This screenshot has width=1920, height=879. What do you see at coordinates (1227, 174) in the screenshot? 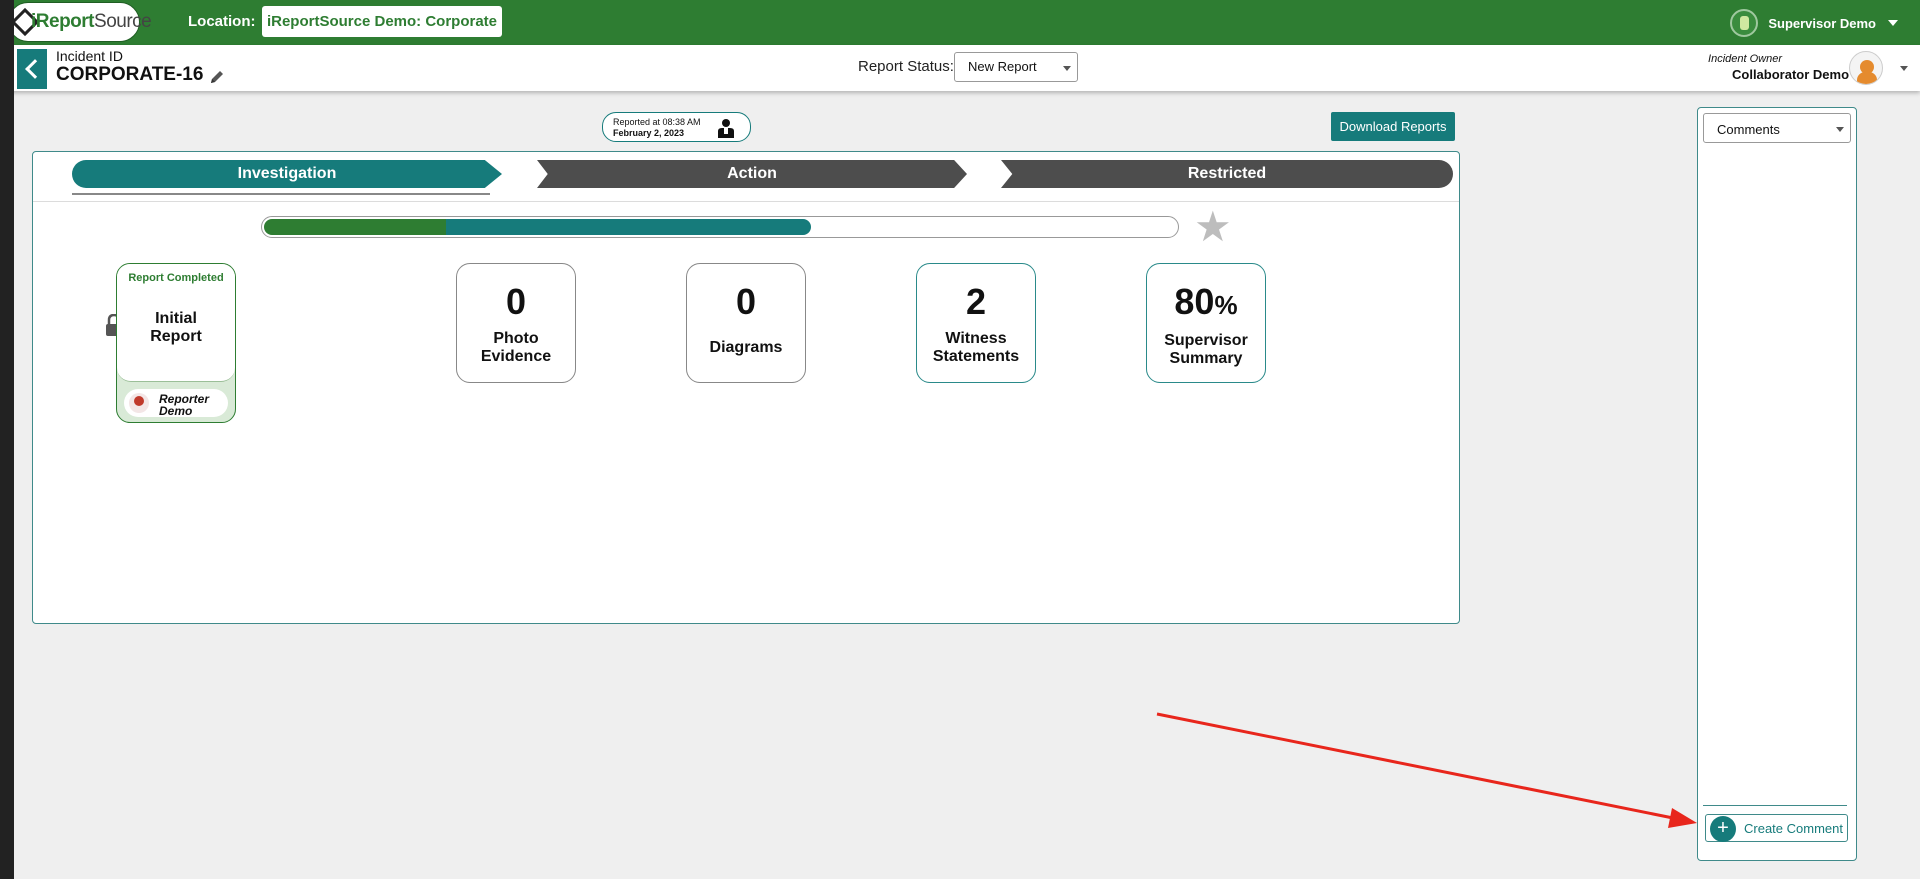
I see `step-restricted: Restricted` at bounding box center [1227, 174].